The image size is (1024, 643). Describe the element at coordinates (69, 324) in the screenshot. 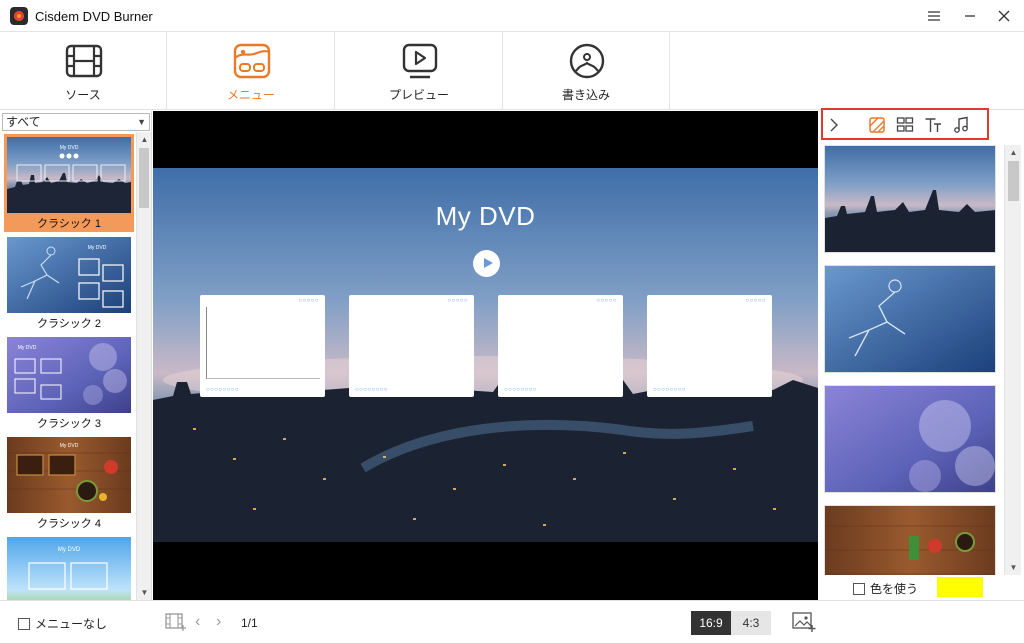

I see `template-name: クラシック 2` at that location.